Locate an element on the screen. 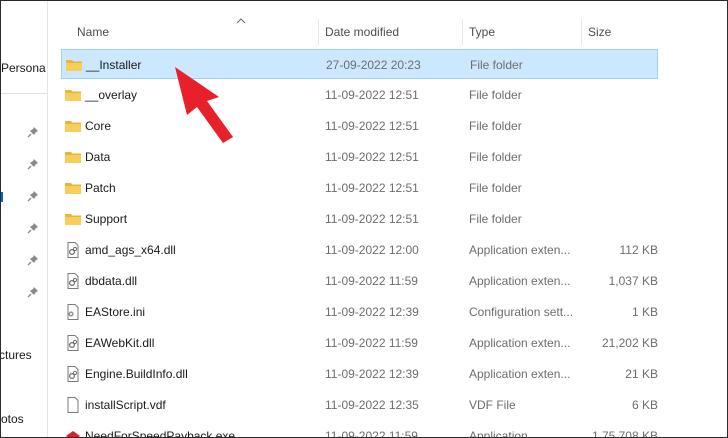 The image size is (728, 438). column-header-date-modified: Date modified is located at coordinates (391, 32).